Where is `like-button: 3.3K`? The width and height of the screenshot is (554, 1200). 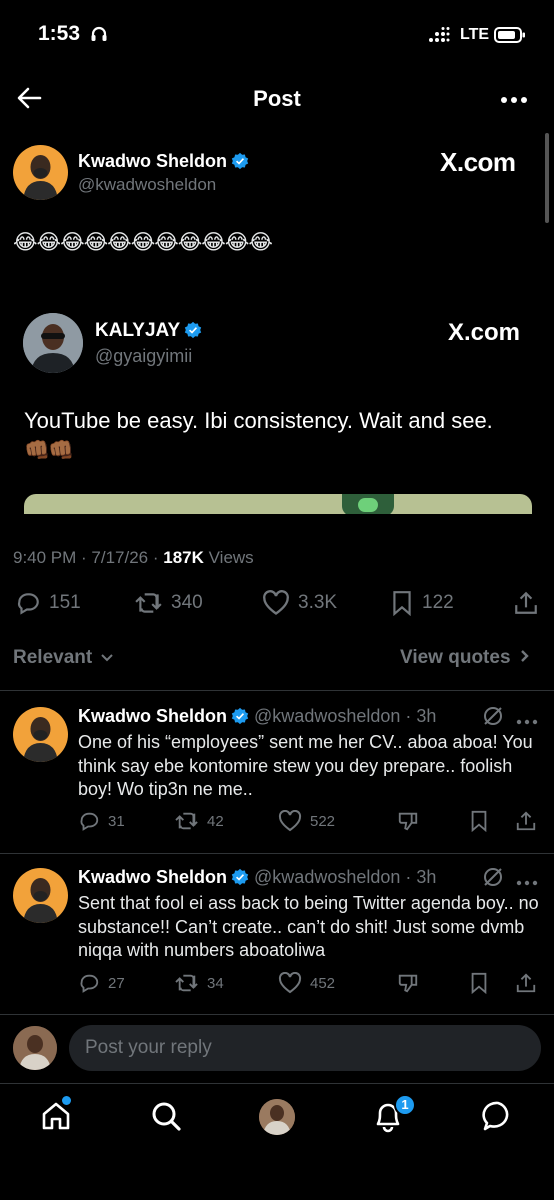 like-button: 3.3K is located at coordinates (299, 603).